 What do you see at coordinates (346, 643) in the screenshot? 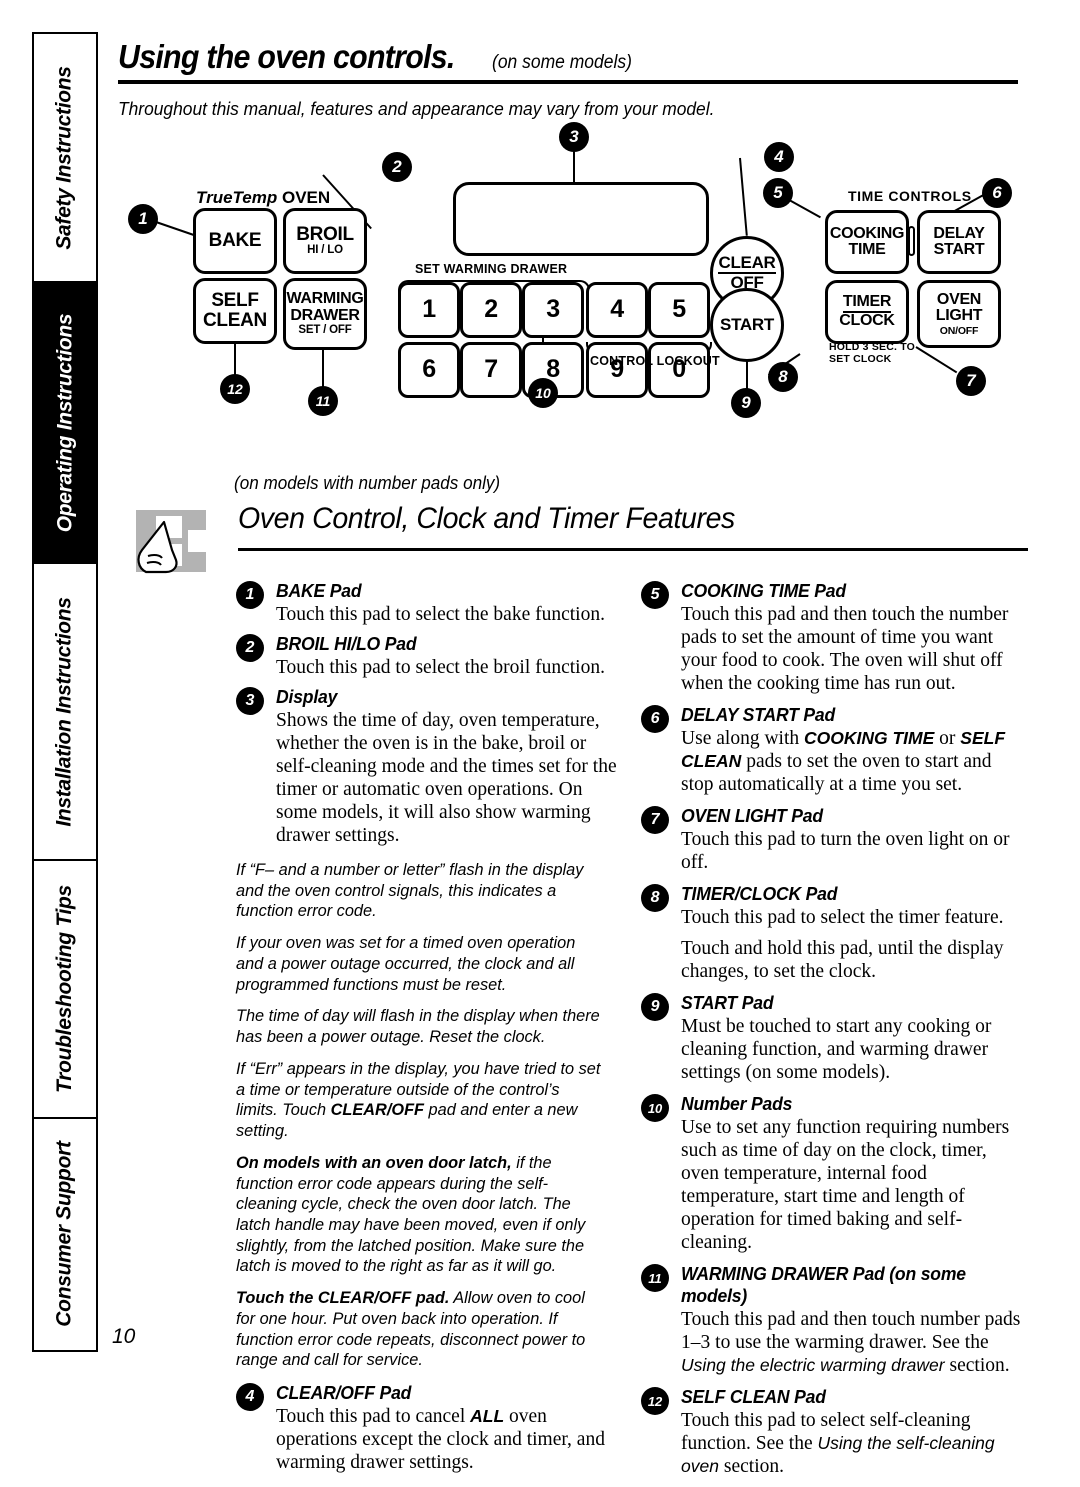
I see `feature-entry-heading: BROIL HI/LO Pad` at bounding box center [346, 643].